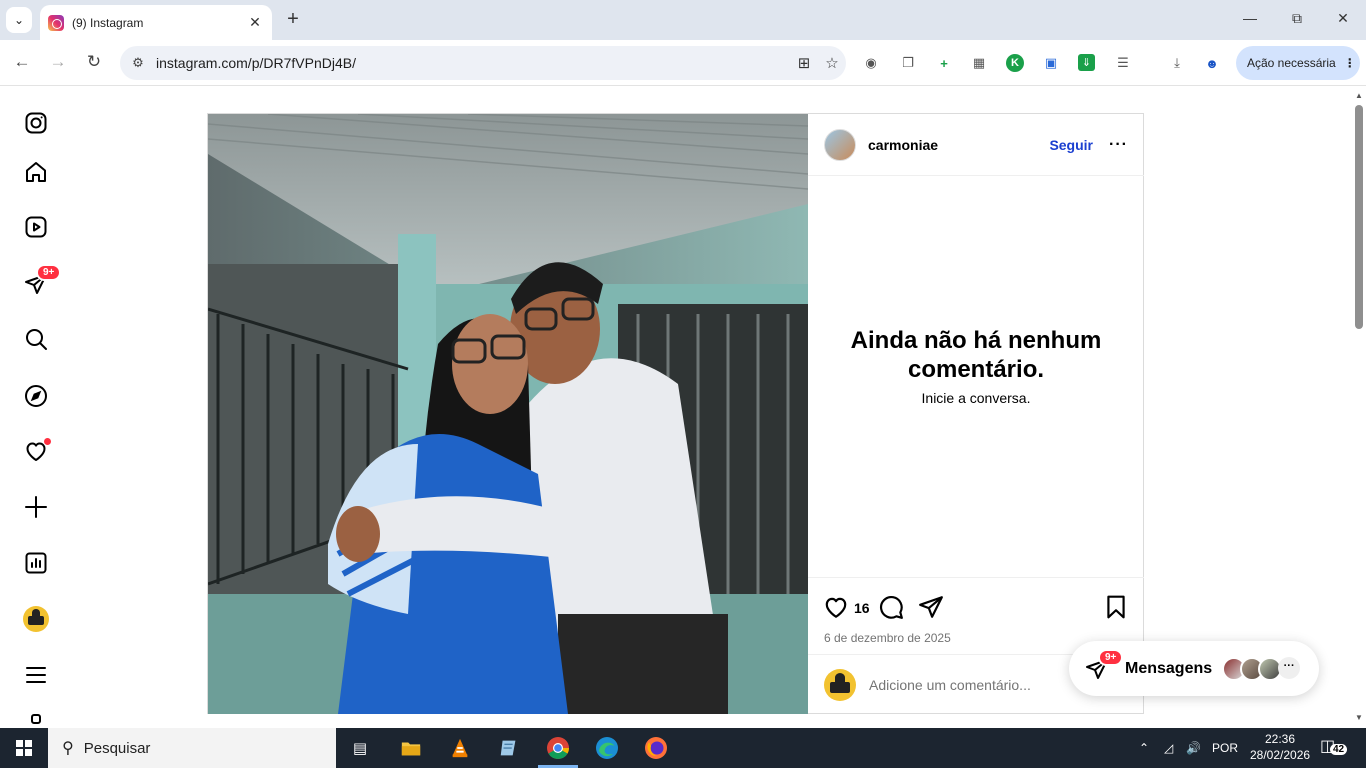  Describe the element at coordinates (1168, 748) in the screenshot. I see `network-icon: ◿` at that location.